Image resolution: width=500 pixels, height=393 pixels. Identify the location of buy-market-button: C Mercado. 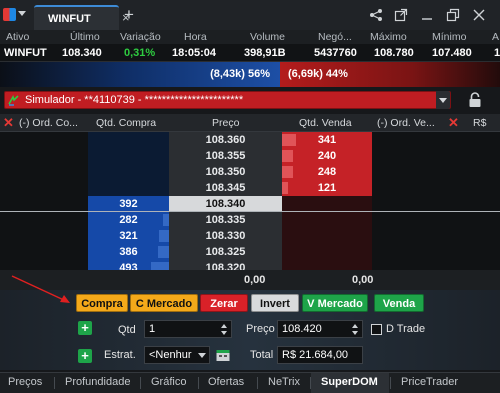
(164, 303).